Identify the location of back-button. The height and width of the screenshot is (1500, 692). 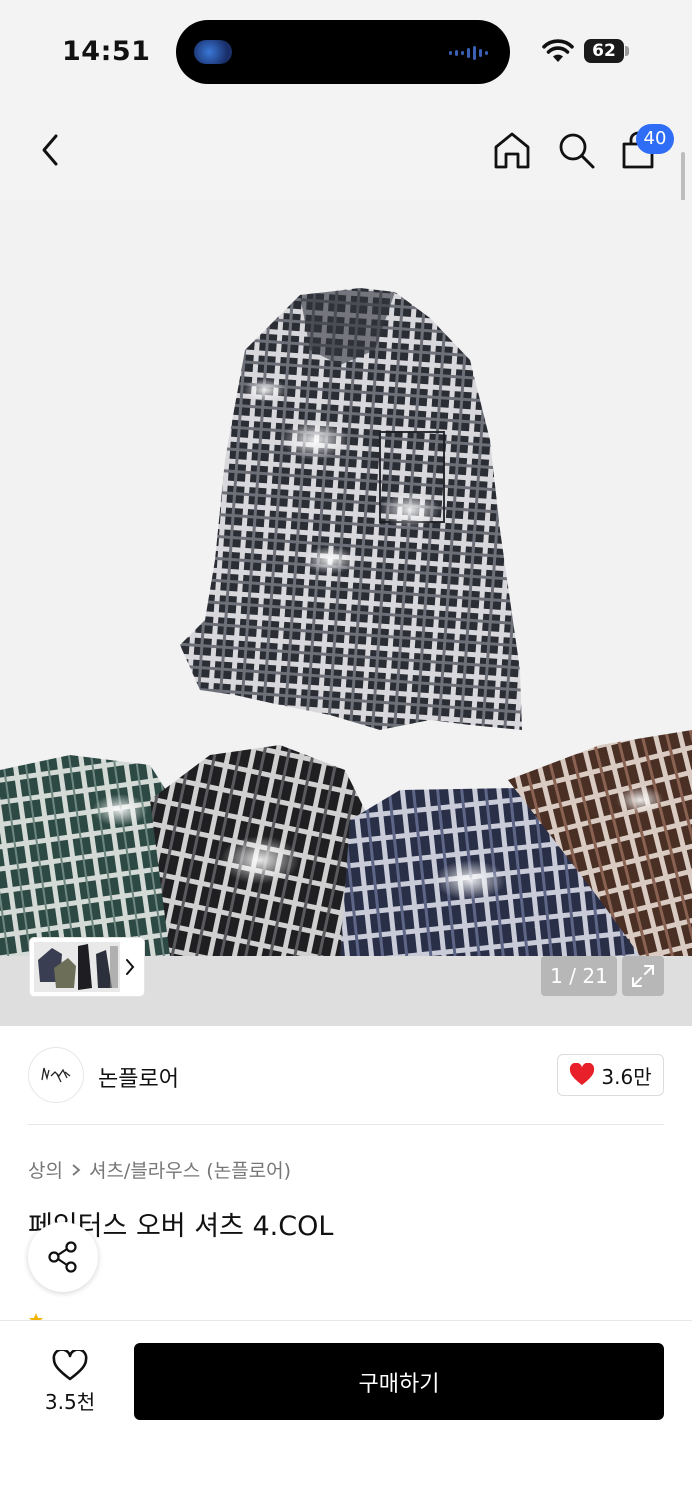
(50, 150).